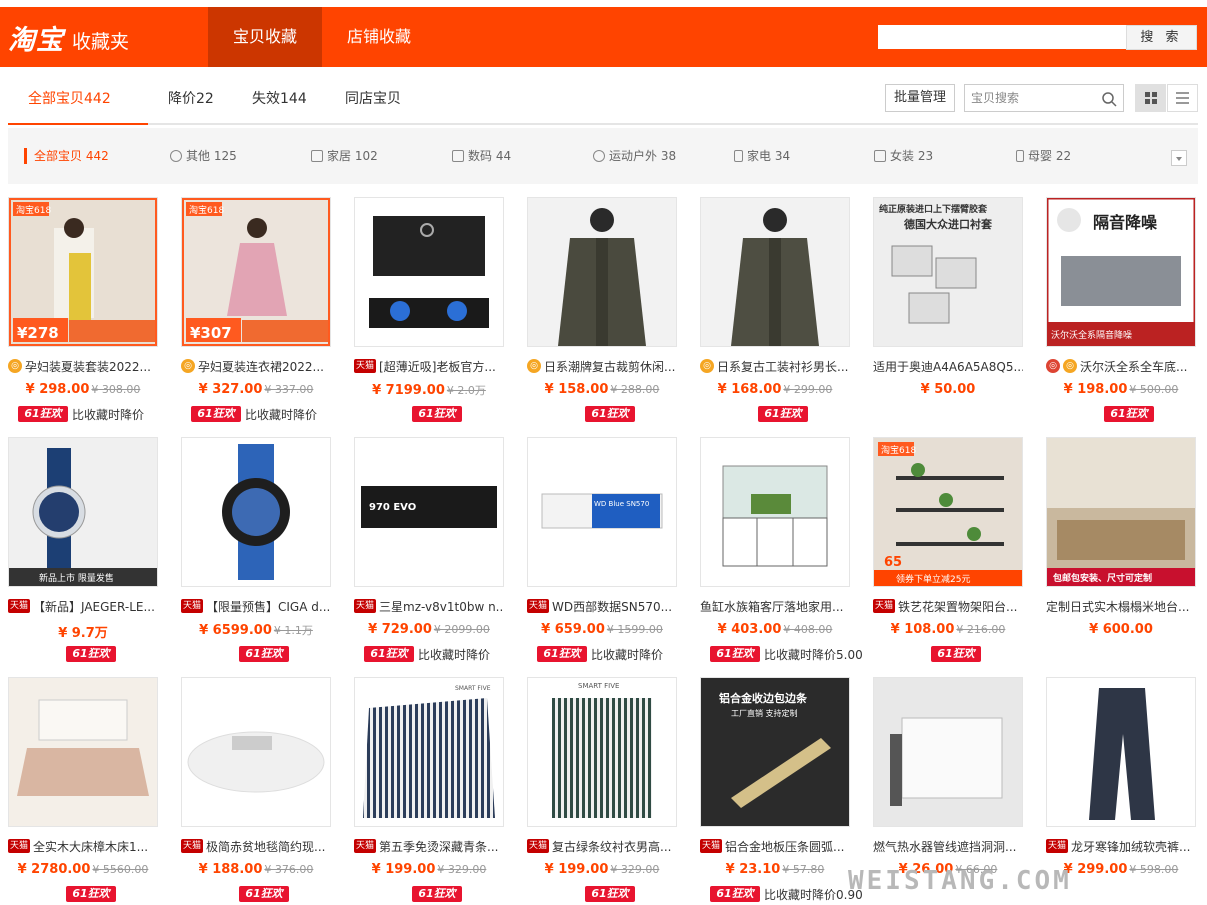 The image size is (1207, 905). I want to click on item-search-button, so click(1109, 98).